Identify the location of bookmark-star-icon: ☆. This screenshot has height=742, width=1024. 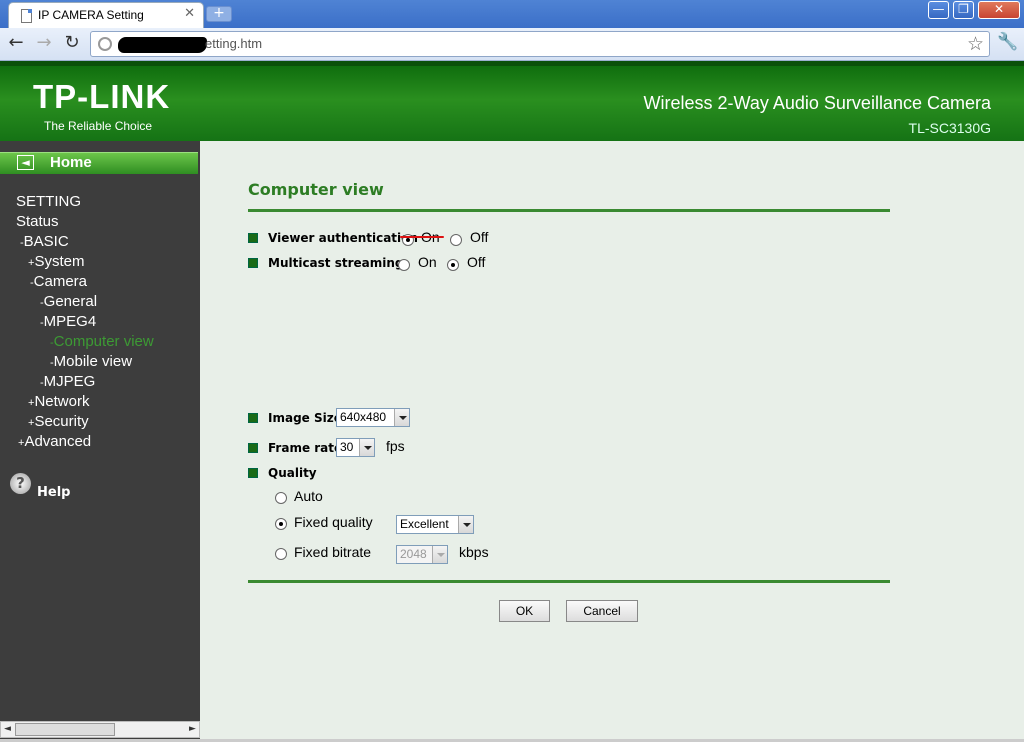
(975, 44).